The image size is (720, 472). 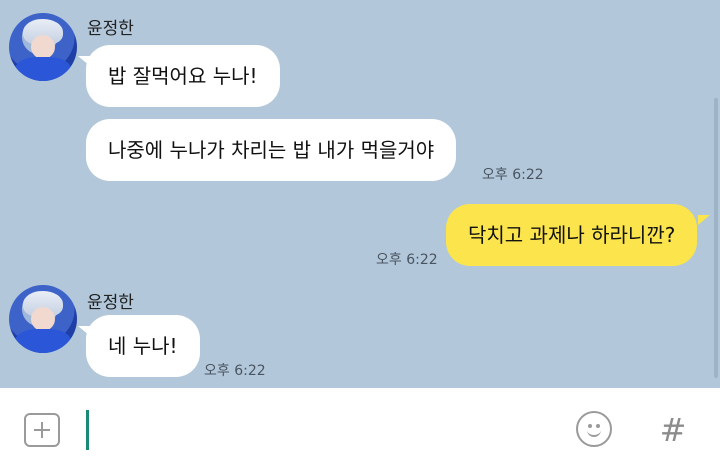 I want to click on outgoing-message-bubble: 닥치고 과제나 하라니깐?, so click(x=572, y=235).